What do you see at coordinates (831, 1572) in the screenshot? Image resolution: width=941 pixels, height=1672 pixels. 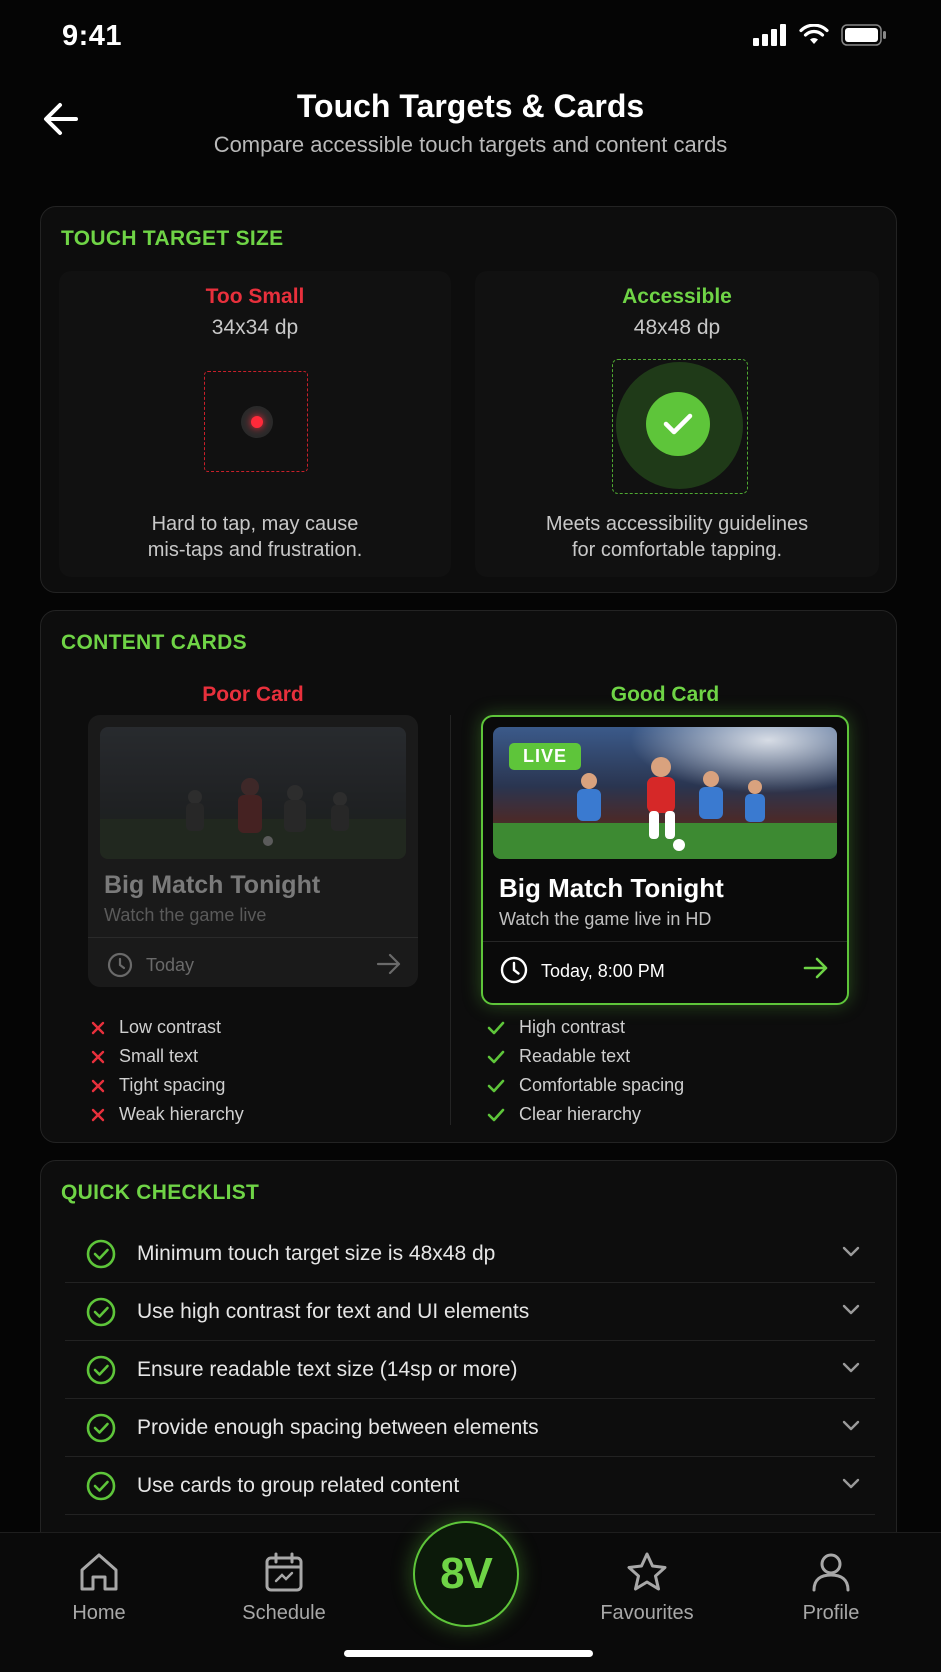 I see `user-icon` at bounding box center [831, 1572].